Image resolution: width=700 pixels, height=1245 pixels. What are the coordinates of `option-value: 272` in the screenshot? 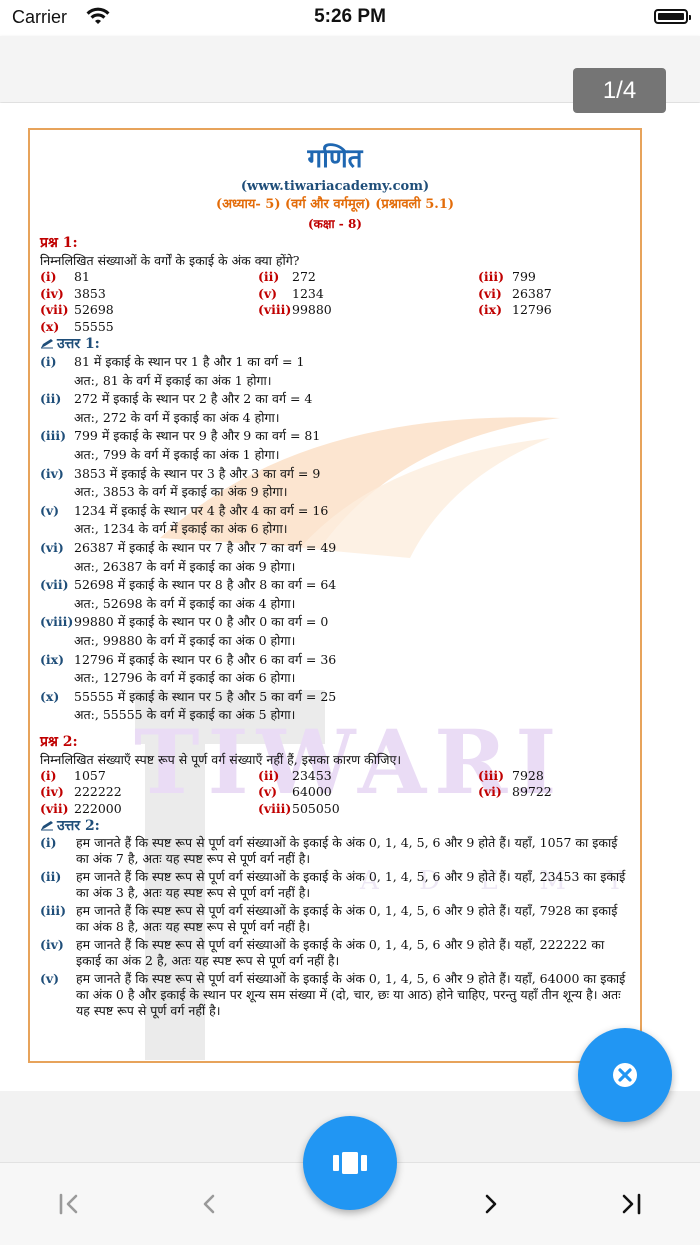 It's located at (304, 276).